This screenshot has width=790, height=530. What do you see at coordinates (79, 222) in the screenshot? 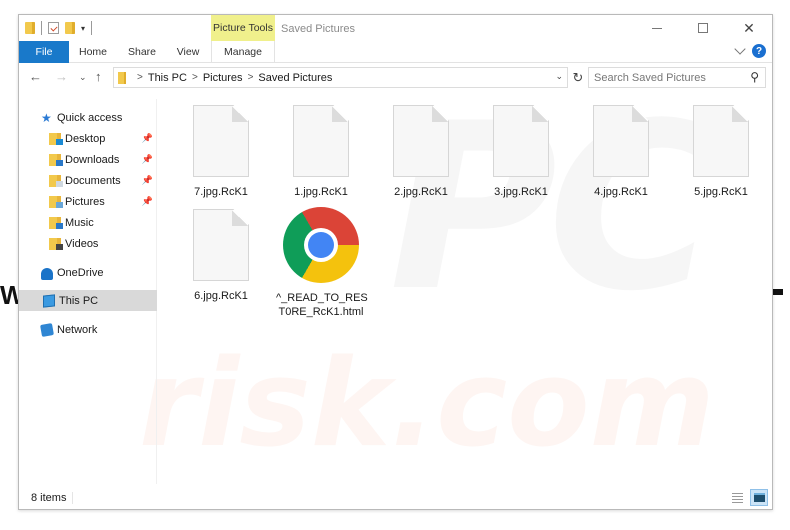
I see `sidebar-item-label: Music` at bounding box center [79, 222].